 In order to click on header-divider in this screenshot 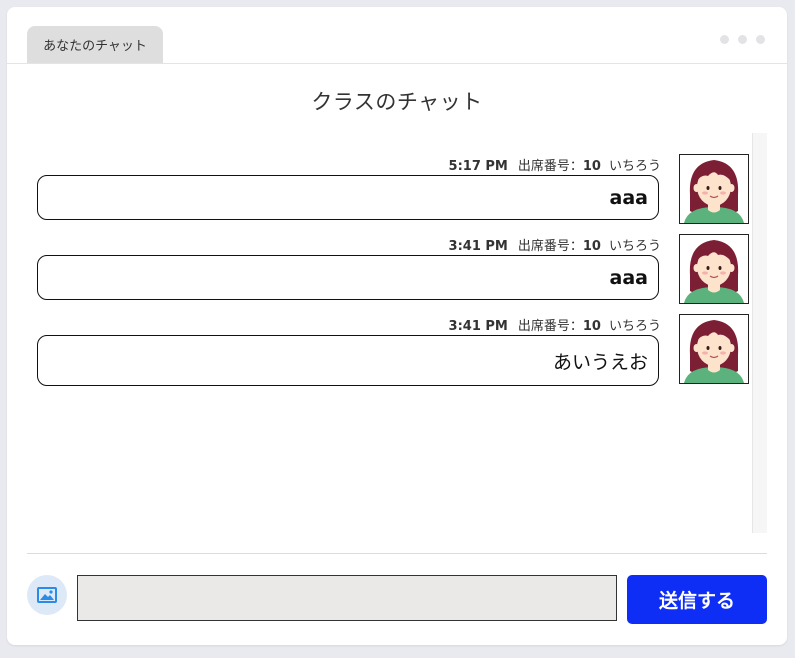, I will do `click(397, 63)`.